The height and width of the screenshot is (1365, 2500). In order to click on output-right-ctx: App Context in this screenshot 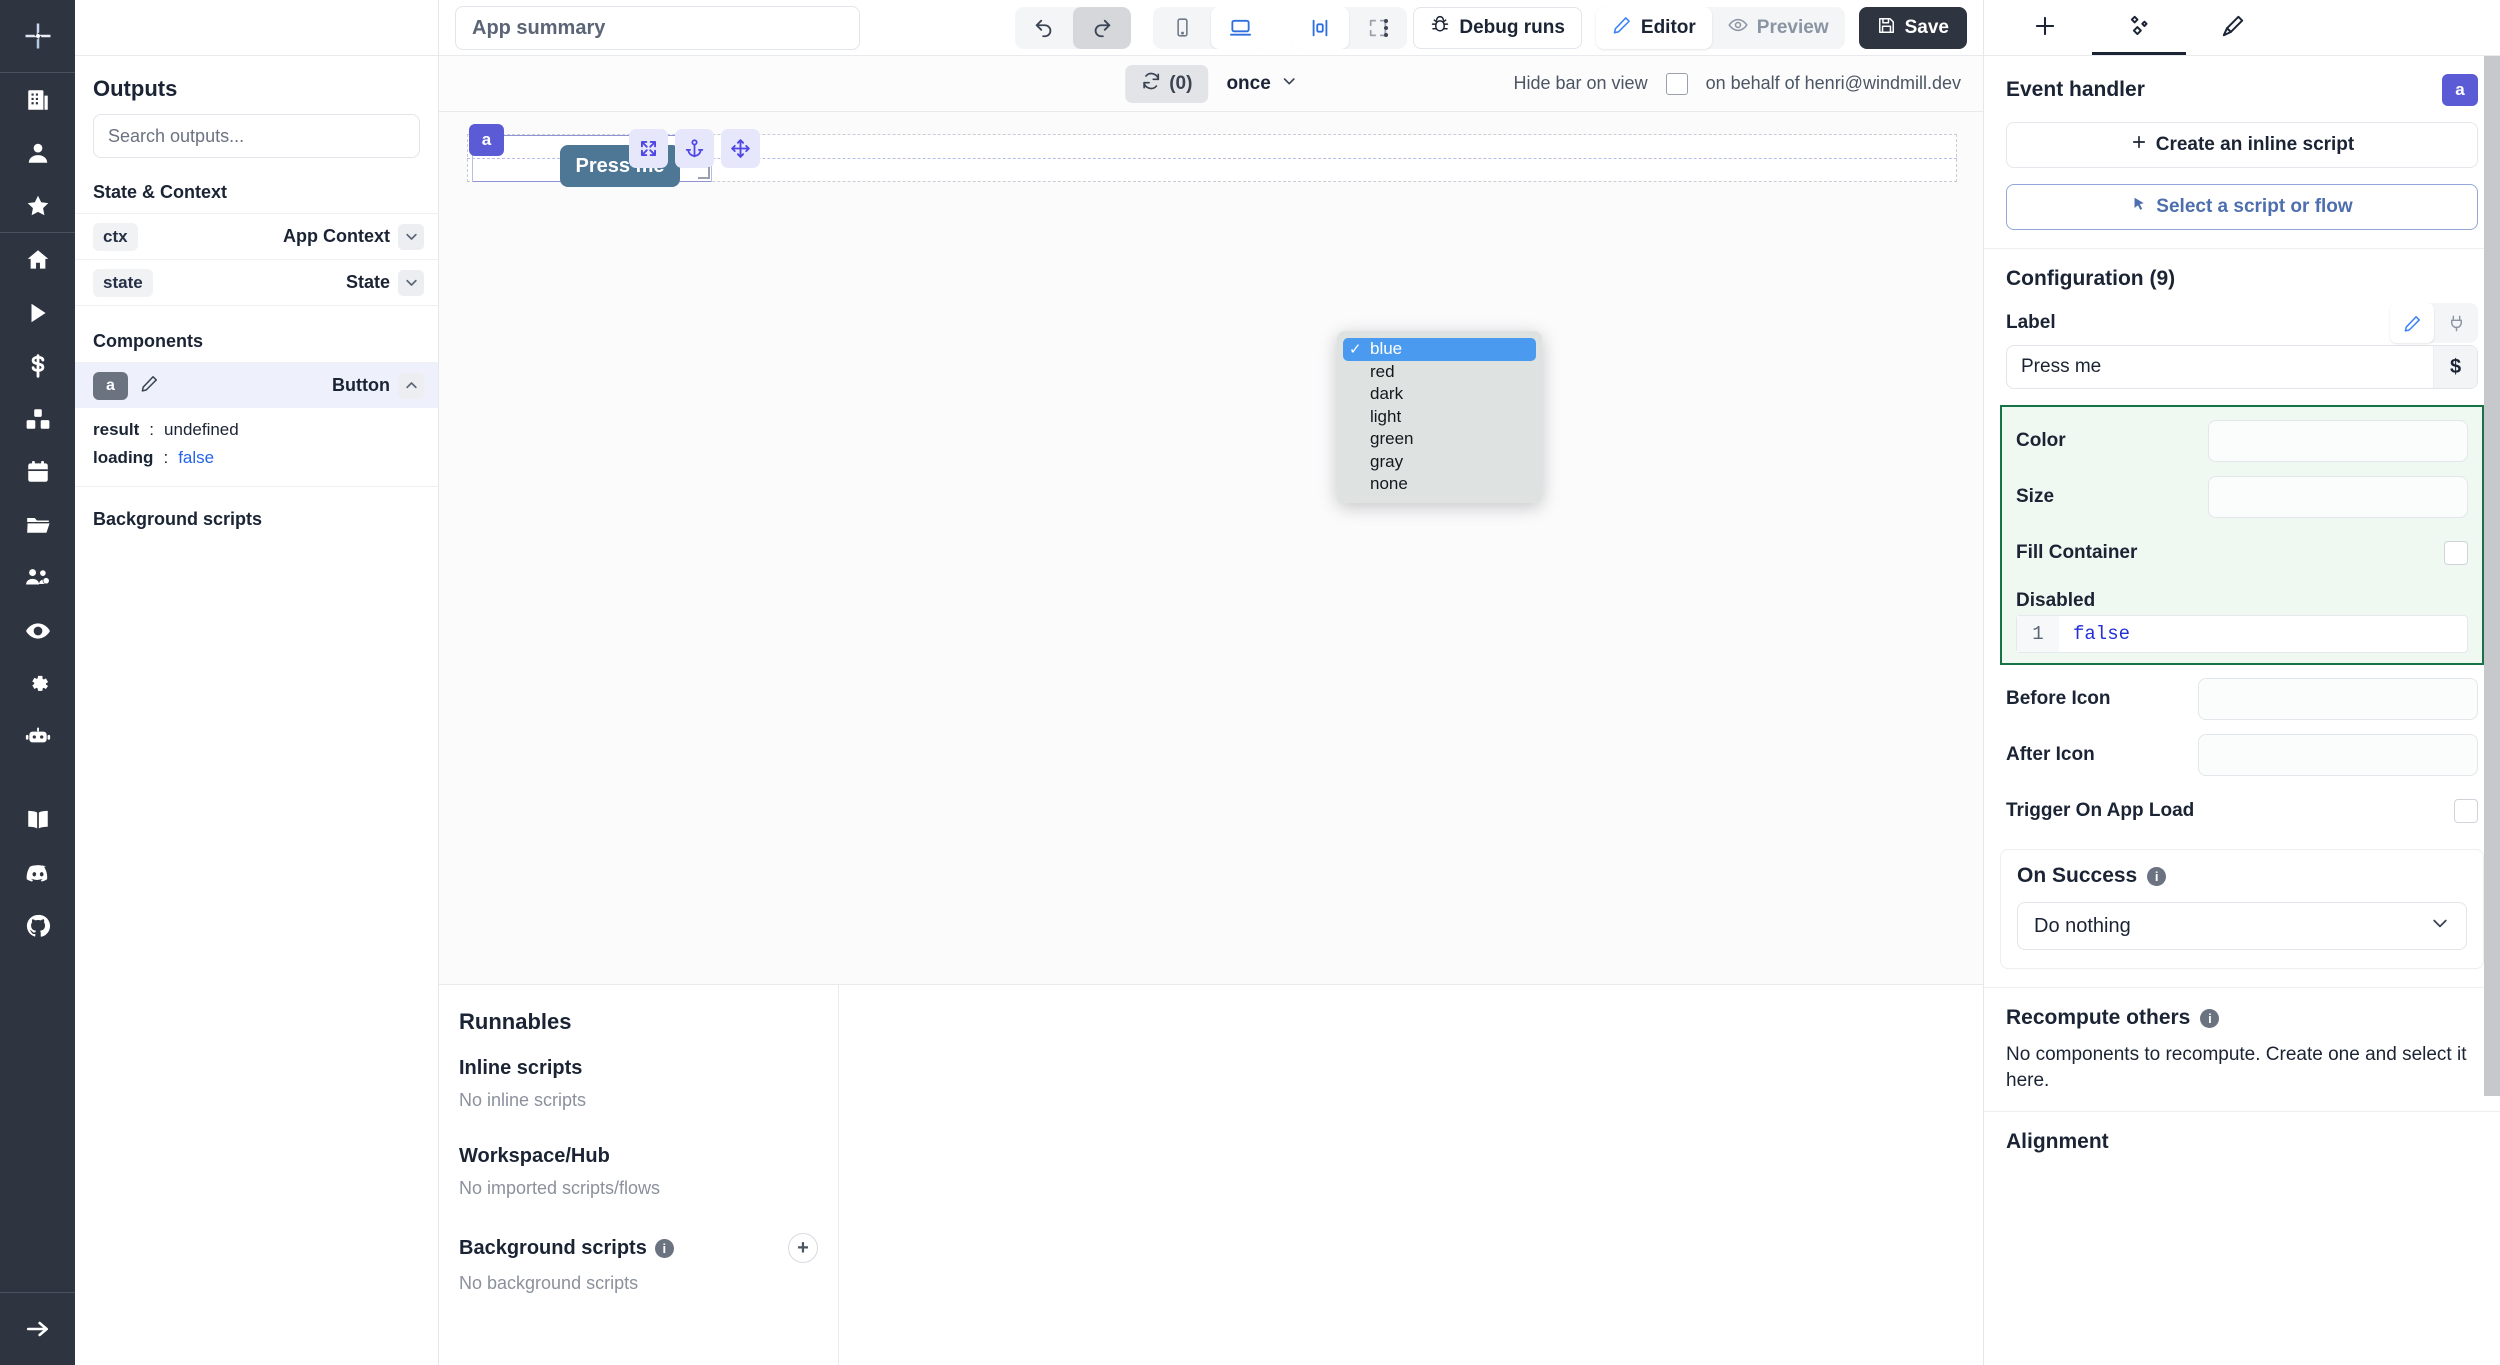, I will do `click(353, 236)`.